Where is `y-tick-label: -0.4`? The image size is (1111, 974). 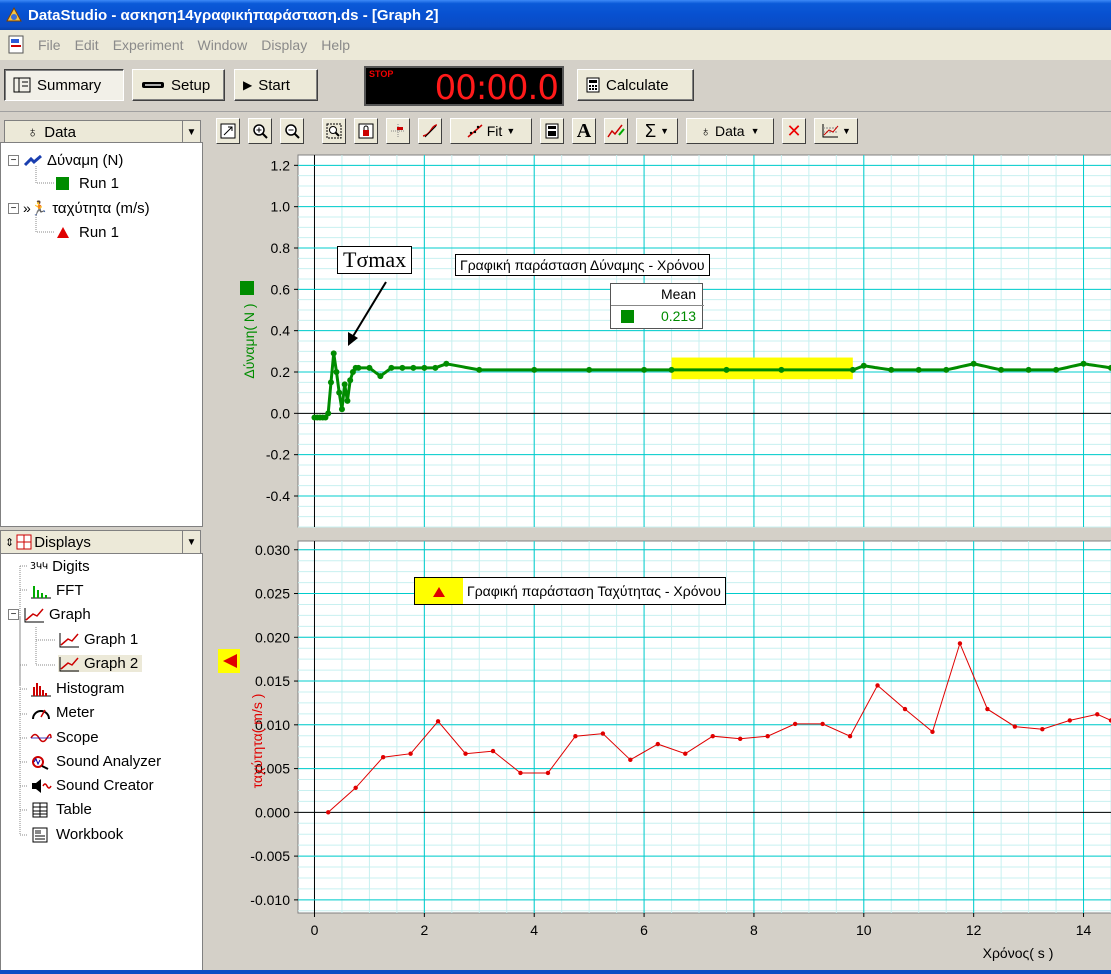 y-tick-label: -0.4 is located at coordinates (278, 496).